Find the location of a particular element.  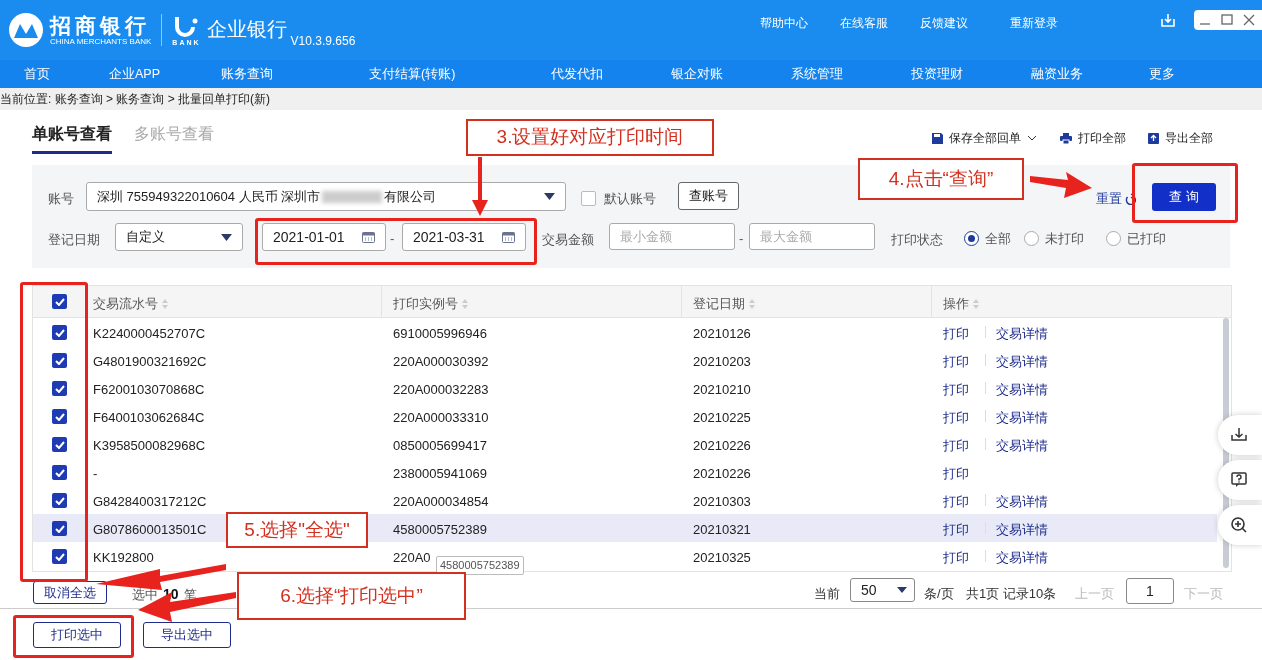

tab: 单账号查看 is located at coordinates (72, 138).